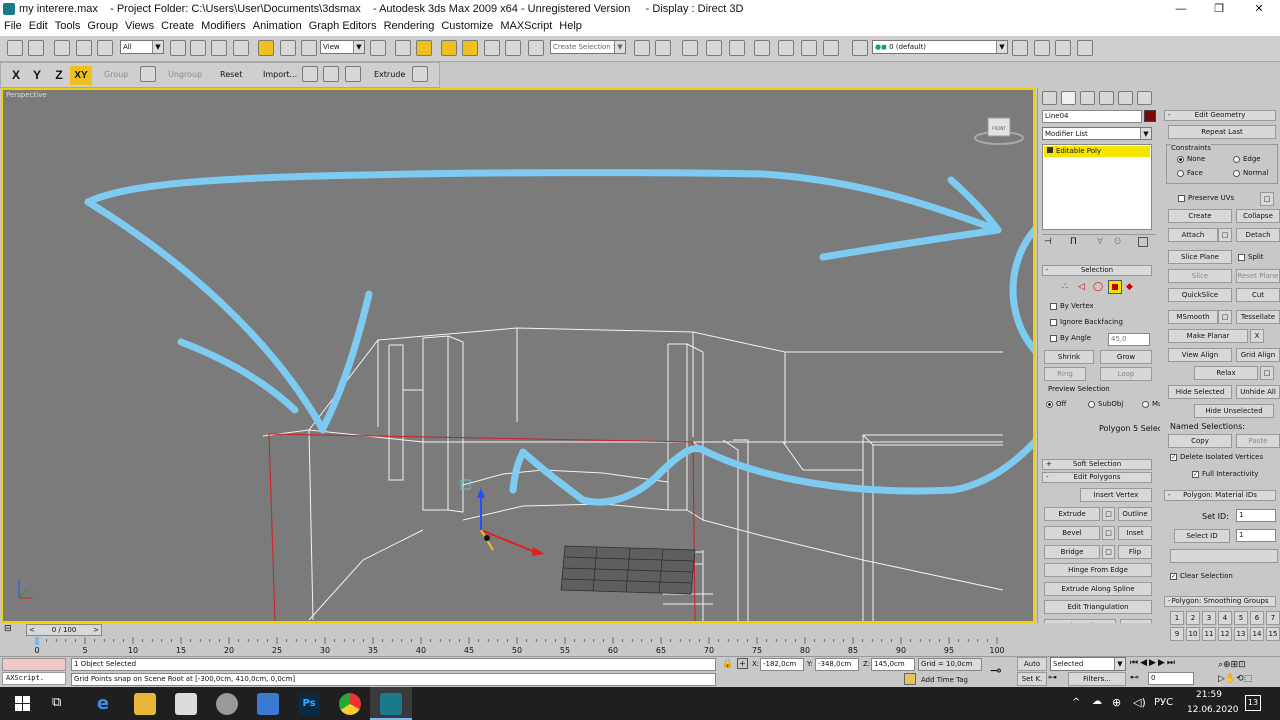 Image resolution: width=1280 pixels, height=720 pixels. Describe the element at coordinates (1224, 556) in the screenshot. I see `material-name-dropdown` at that location.